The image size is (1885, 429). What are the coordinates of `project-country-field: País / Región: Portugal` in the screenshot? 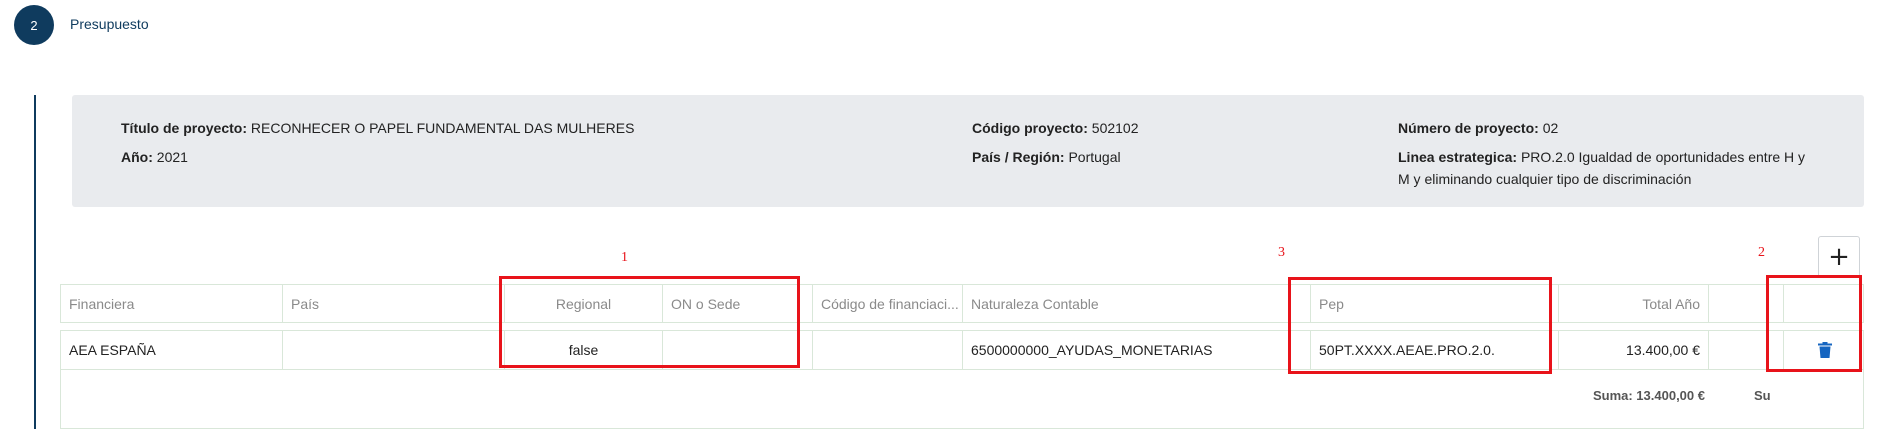 It's located at (1046, 157).